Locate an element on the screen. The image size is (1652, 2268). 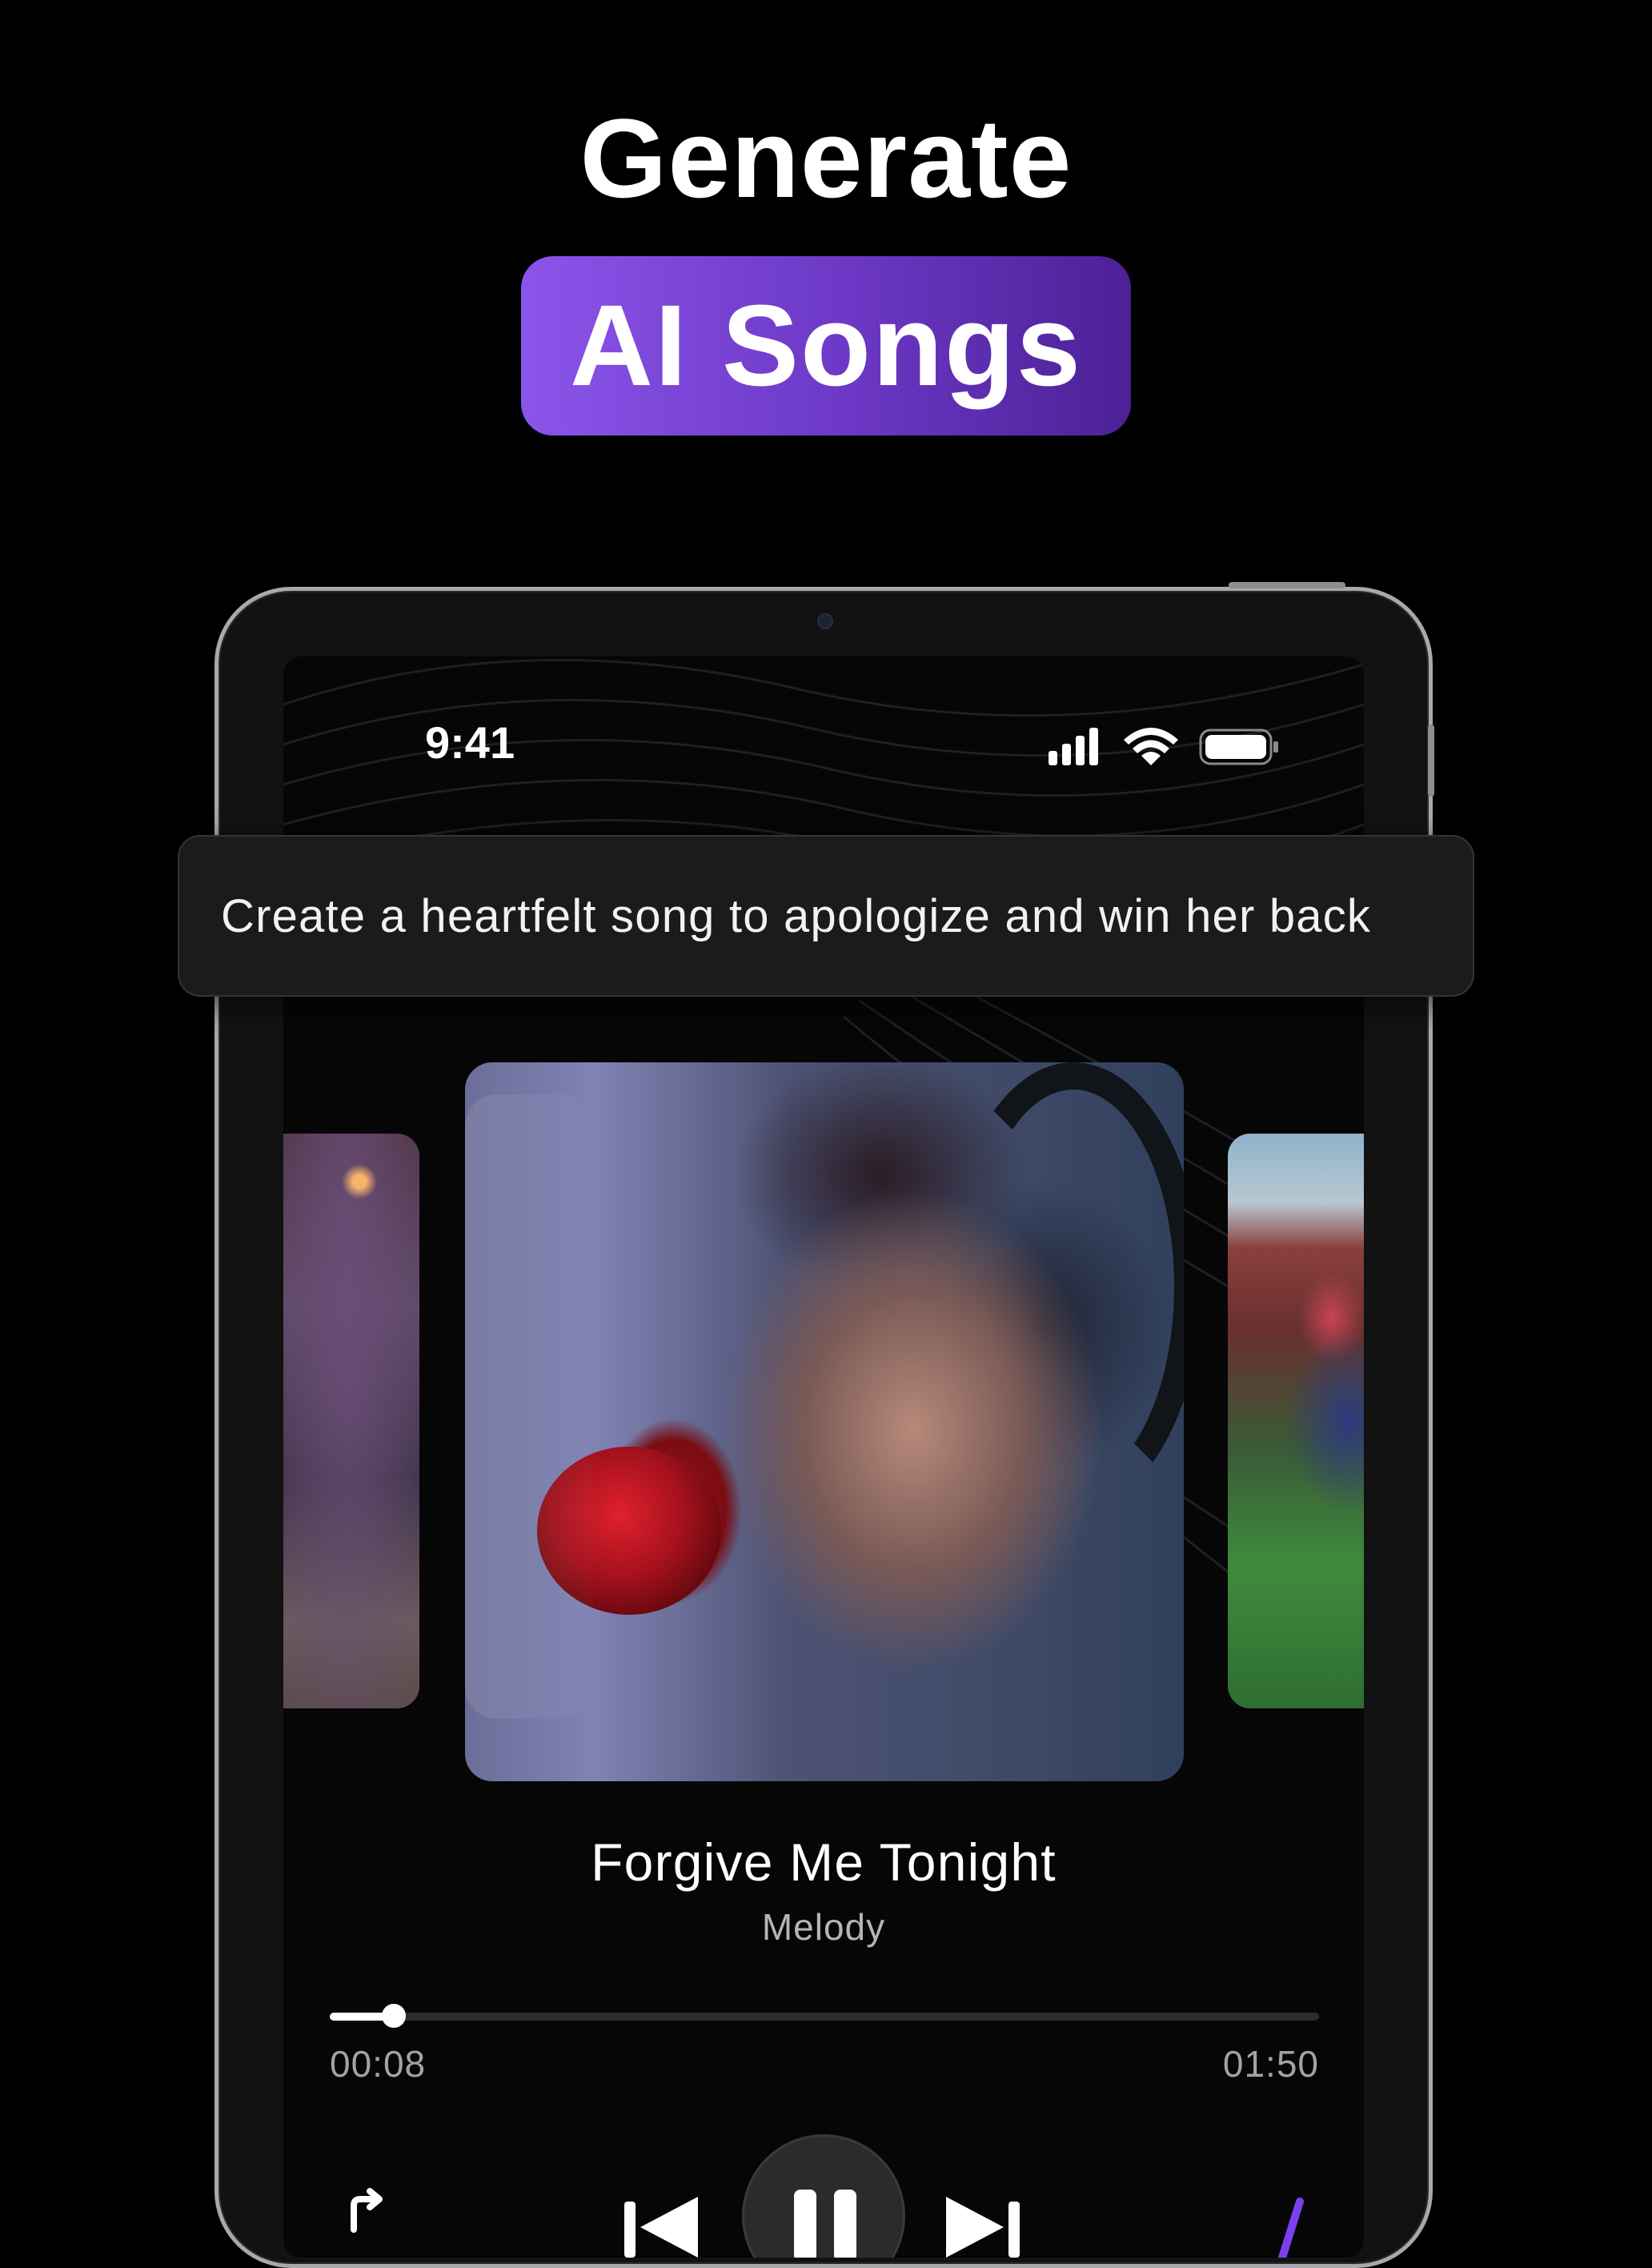
volume-button is located at coordinates (1431, 761).